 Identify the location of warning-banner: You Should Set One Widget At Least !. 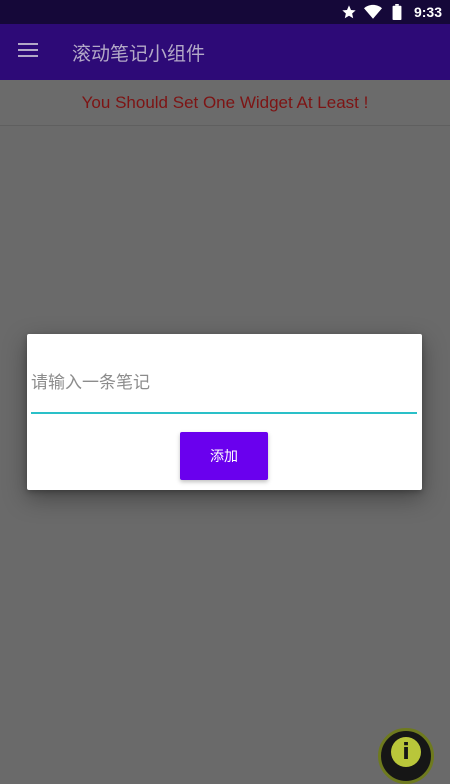
(225, 103).